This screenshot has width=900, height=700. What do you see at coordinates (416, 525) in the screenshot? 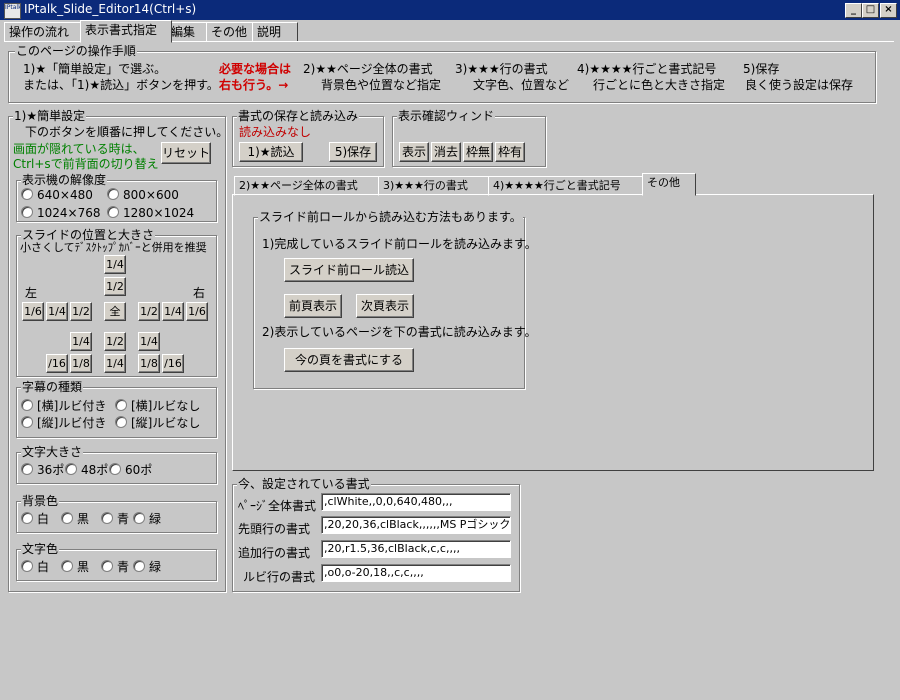
I see `first-line-format-field: ,20,20,36,clBlack,,,,,,MS Pゴシック` at bounding box center [416, 525].